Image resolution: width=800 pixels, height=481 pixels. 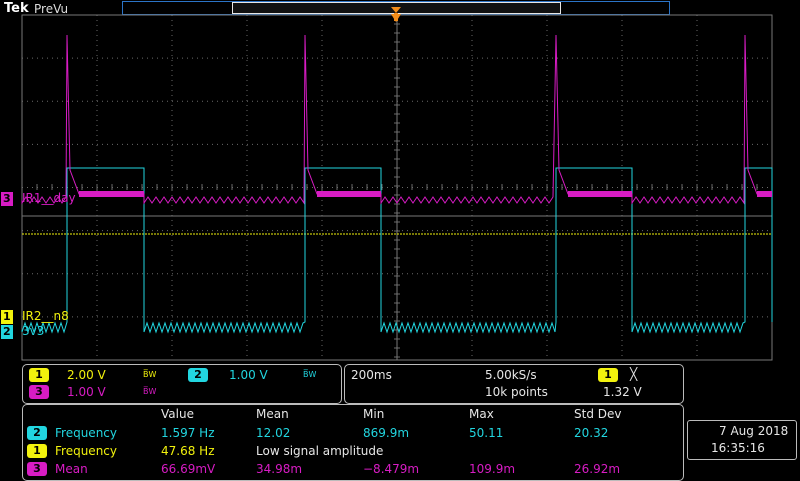 I want to click on trigger-source-badge: 1, so click(x=608, y=375).